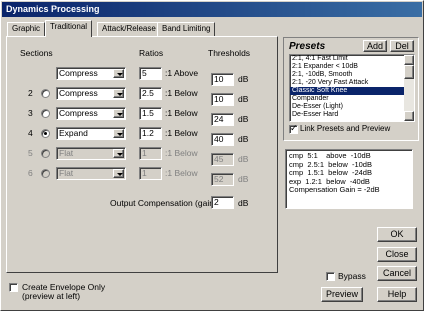  I want to click on scroll-down-button, so click(409, 116).